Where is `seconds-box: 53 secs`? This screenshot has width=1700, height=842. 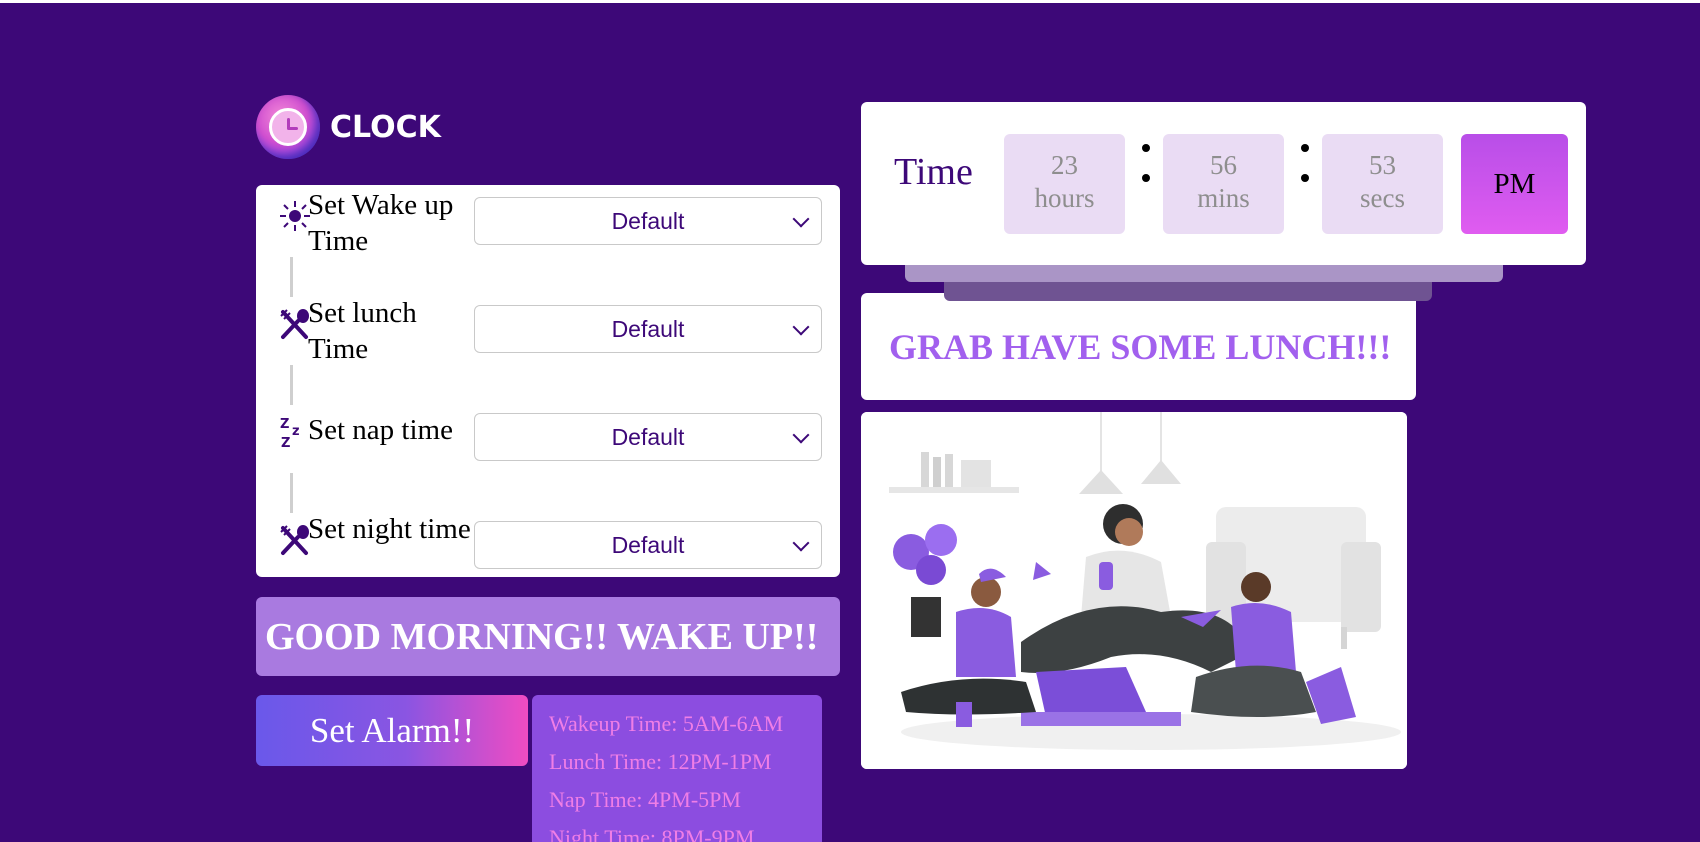
seconds-box: 53 secs is located at coordinates (1382, 184).